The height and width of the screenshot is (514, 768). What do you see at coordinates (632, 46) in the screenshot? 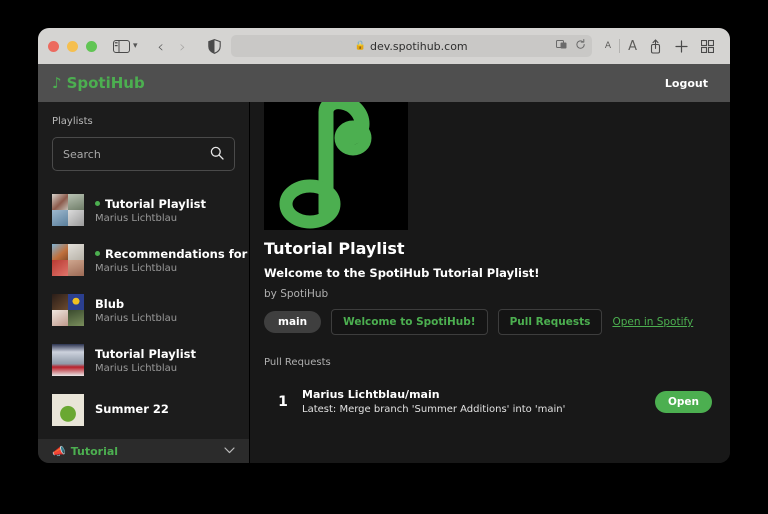
I see `increase-text-size-button: A` at bounding box center [632, 46].